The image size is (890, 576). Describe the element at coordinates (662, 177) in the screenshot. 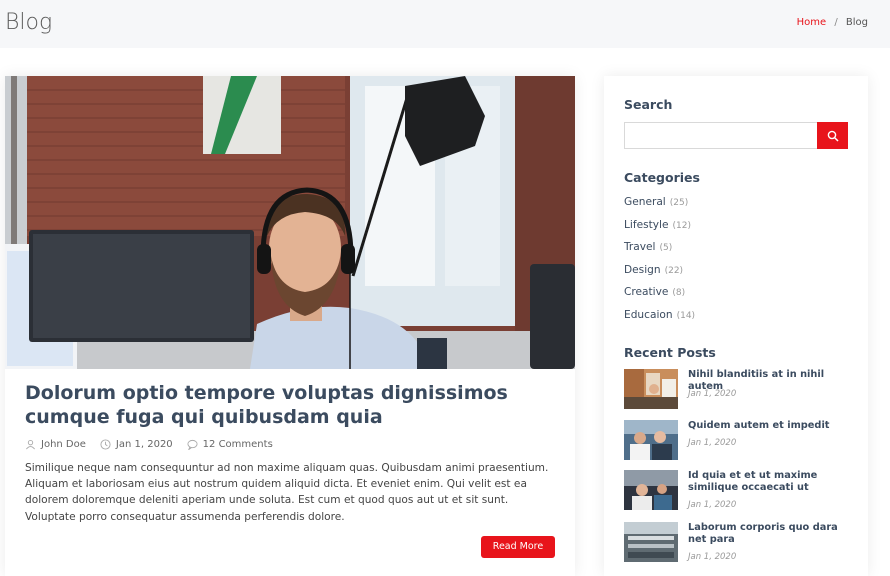

I see `categories-heading: Categories` at that location.